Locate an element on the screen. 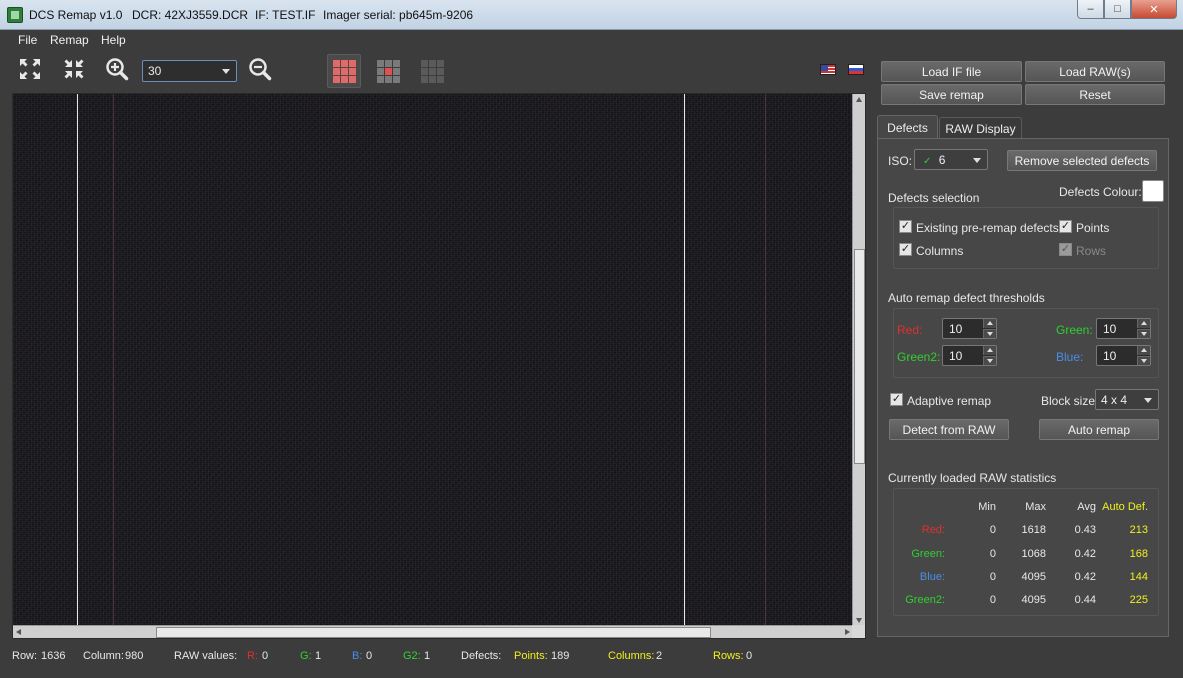 Image resolution: width=1183 pixels, height=678 pixels. blue-threshold-spinbox: 10 is located at coordinates (1123, 355).